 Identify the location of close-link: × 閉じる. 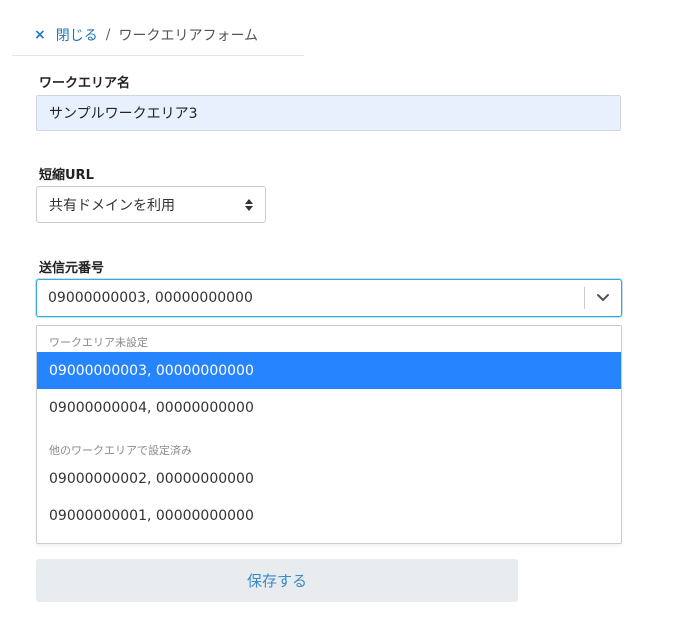
(66, 35).